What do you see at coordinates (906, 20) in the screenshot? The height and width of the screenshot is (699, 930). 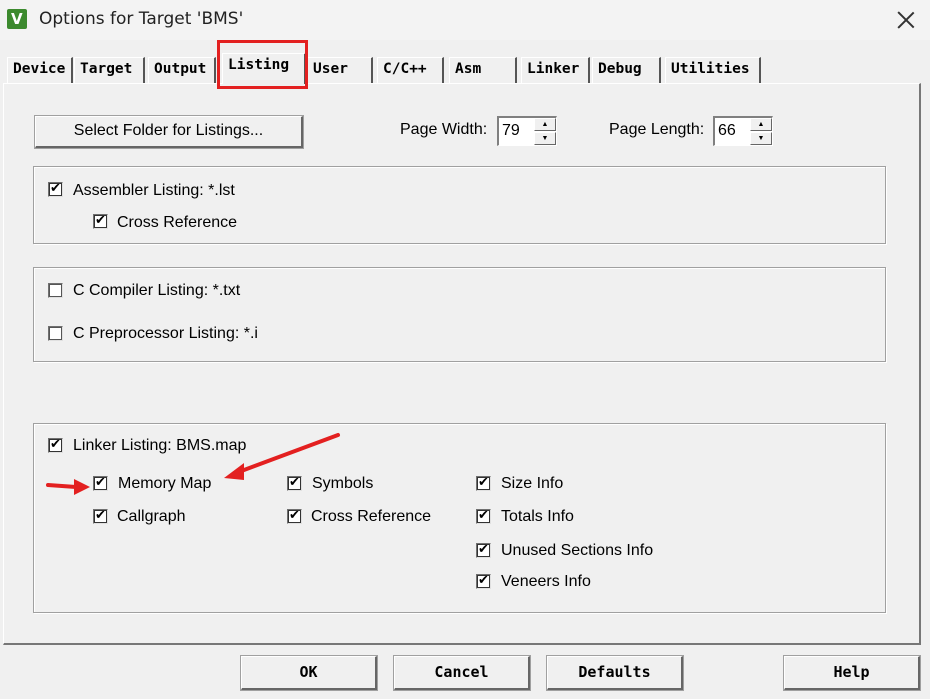 I see `close-icon` at bounding box center [906, 20].